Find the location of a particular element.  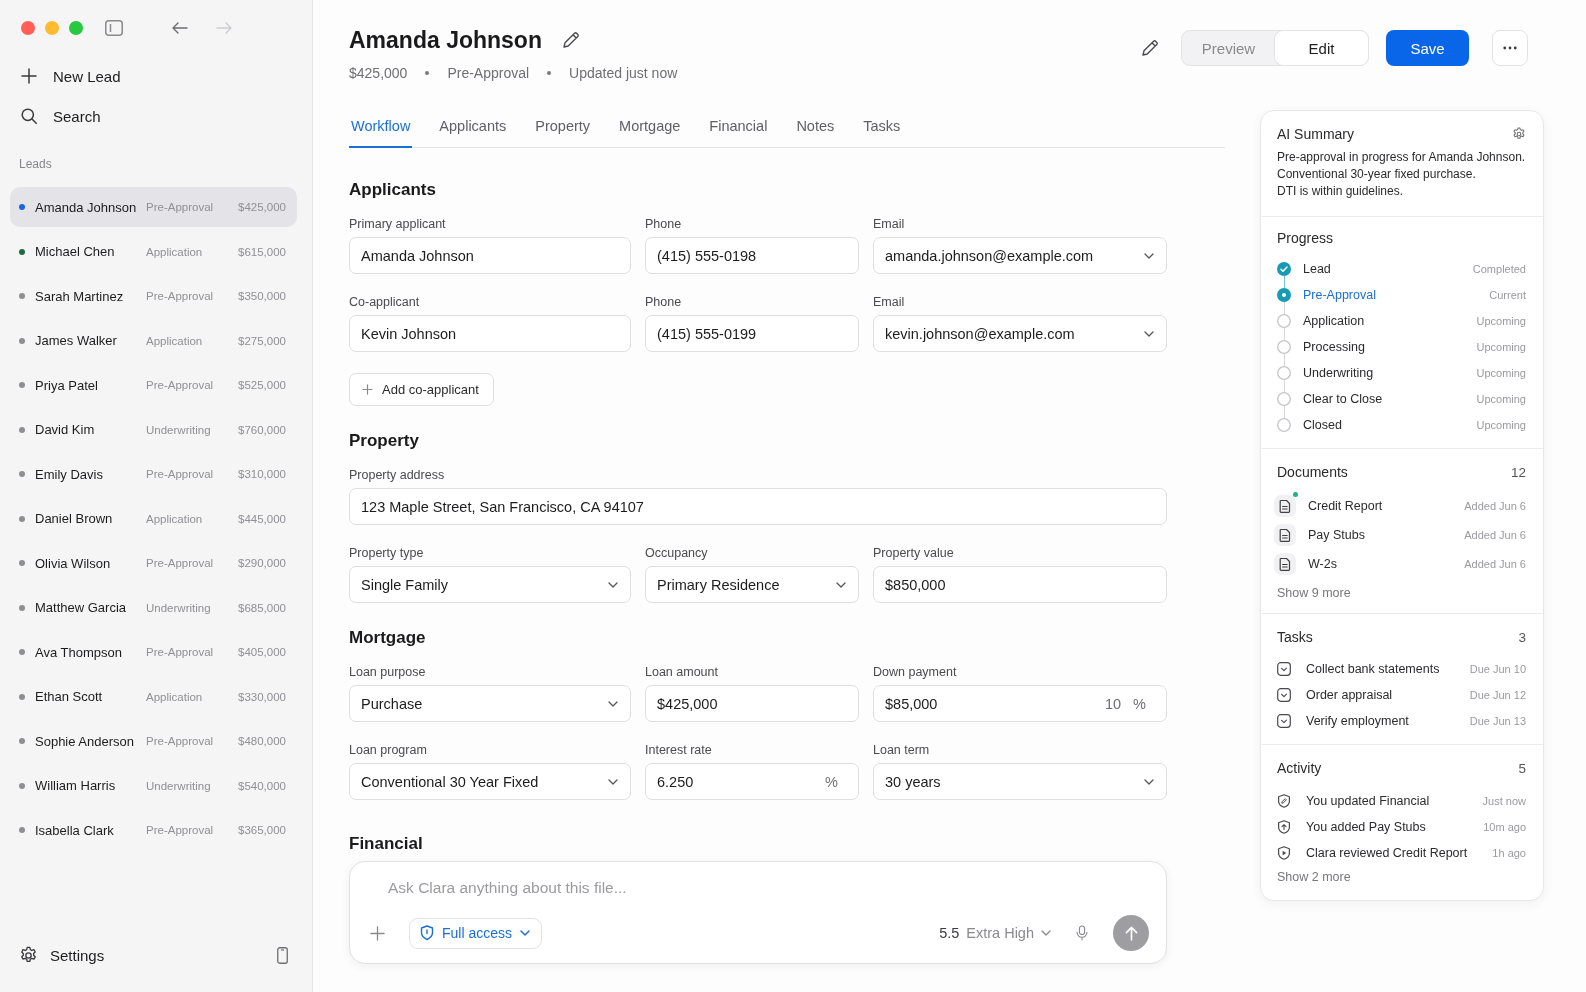

dropdown-field: Primary Residence is located at coordinates (752, 584).